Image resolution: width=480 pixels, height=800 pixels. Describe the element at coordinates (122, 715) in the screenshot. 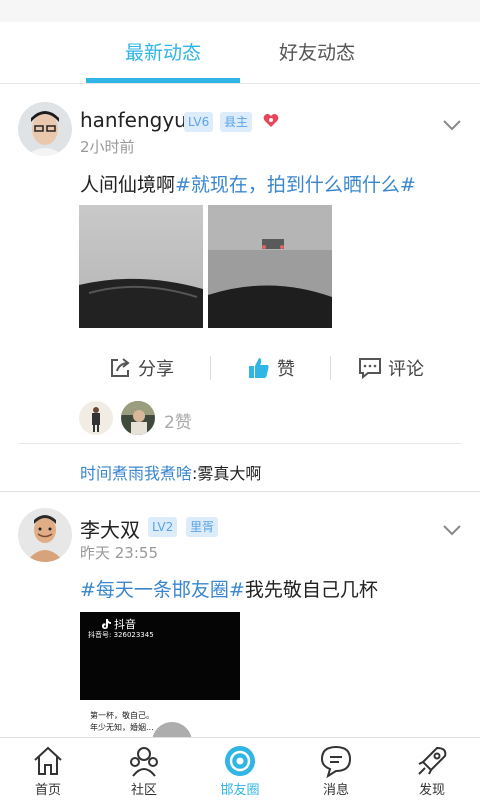

I see `caption-line: 第一杯，敬自己。` at that location.